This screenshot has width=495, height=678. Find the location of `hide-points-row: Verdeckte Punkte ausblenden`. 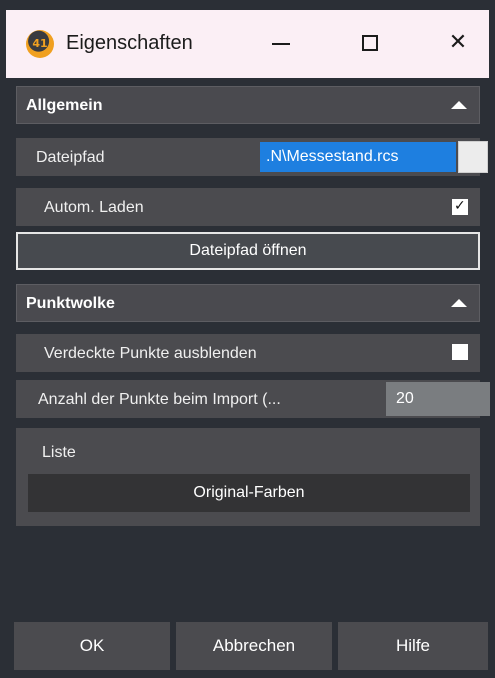

hide-points-row: Verdeckte Punkte ausblenden is located at coordinates (248, 353).